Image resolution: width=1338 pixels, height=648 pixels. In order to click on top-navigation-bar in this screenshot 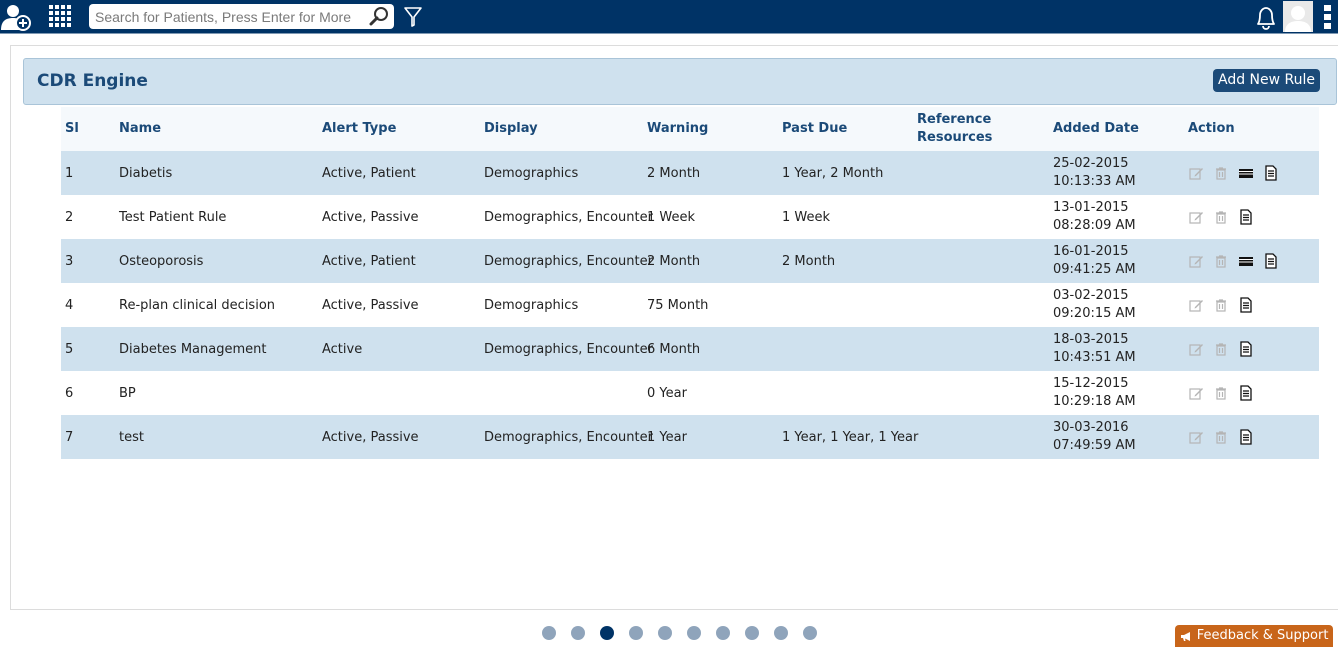, I will do `click(669, 17)`.